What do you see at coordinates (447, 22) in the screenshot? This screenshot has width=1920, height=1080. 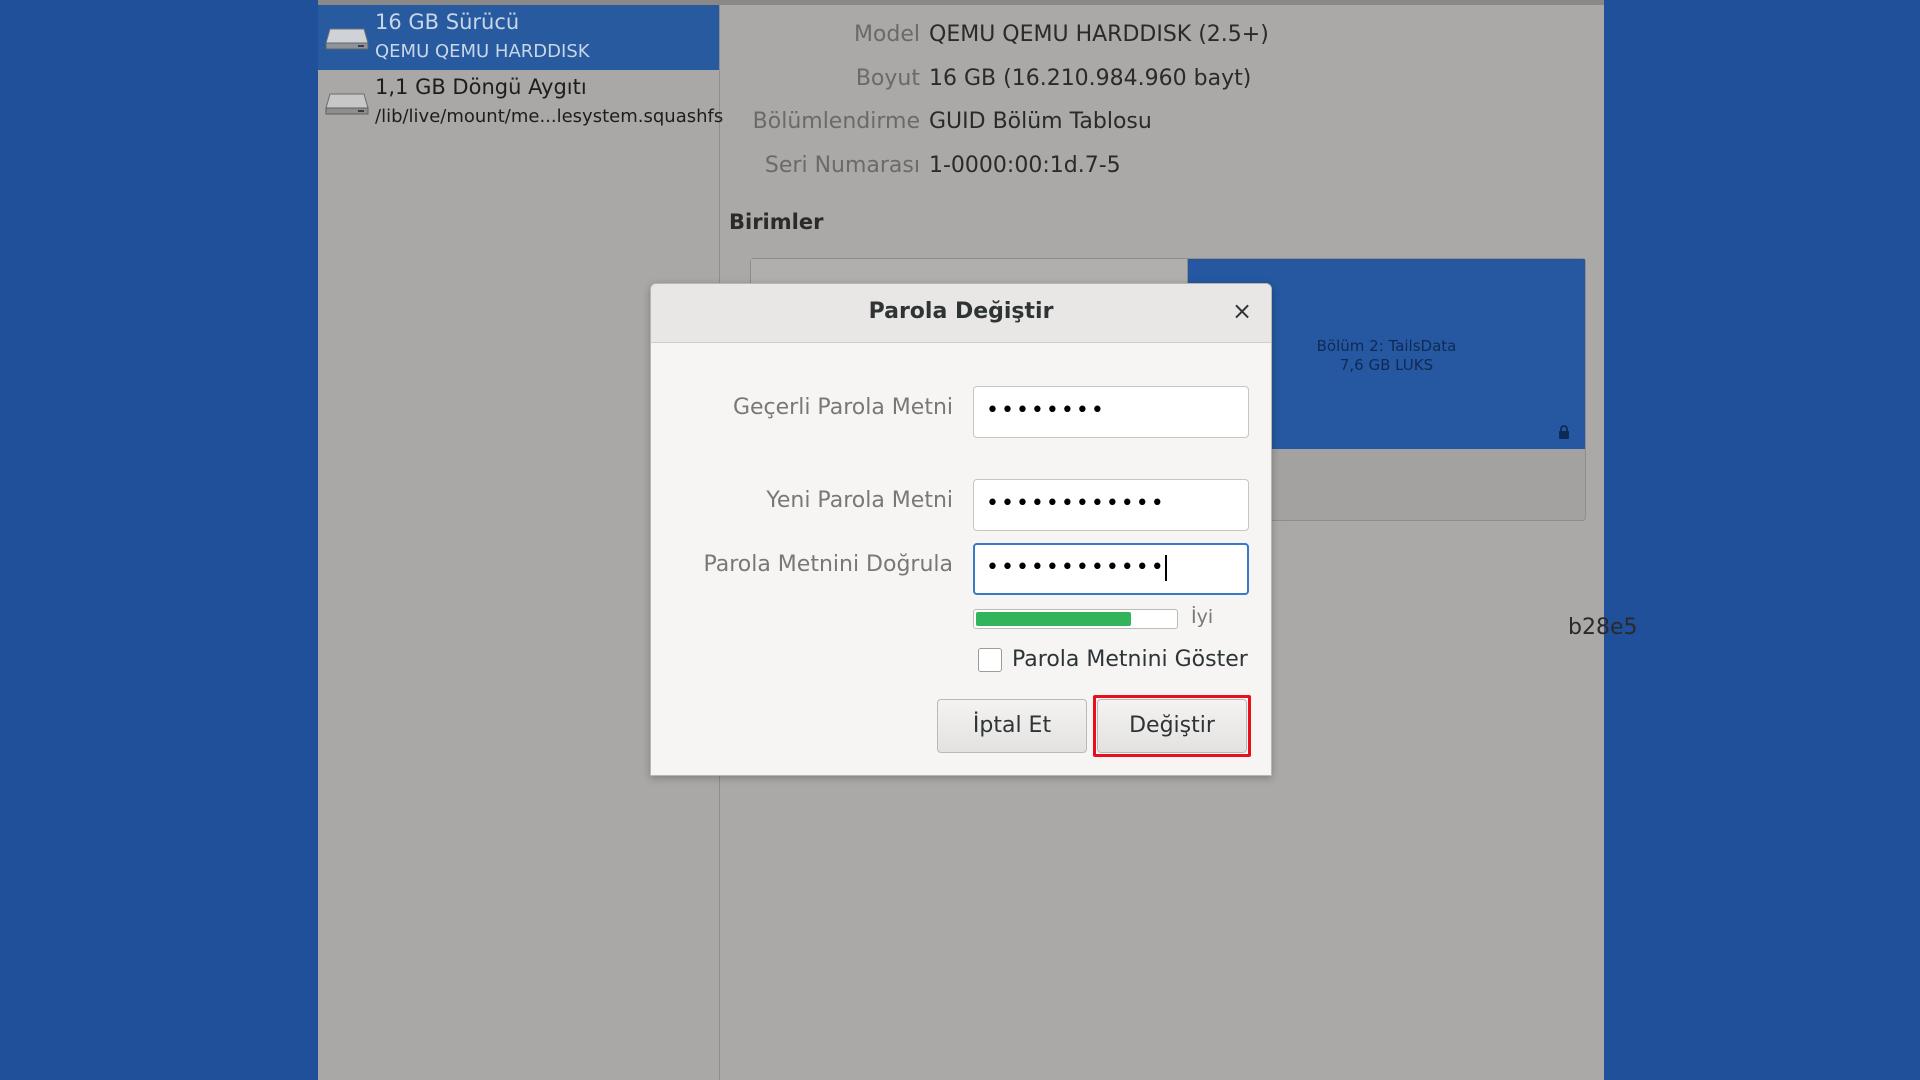 I see `drive-name: 16 GB Sürücü` at bounding box center [447, 22].